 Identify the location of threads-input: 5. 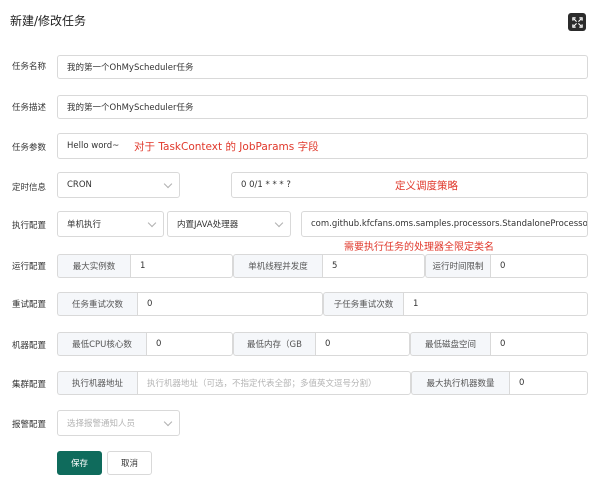
(373, 266).